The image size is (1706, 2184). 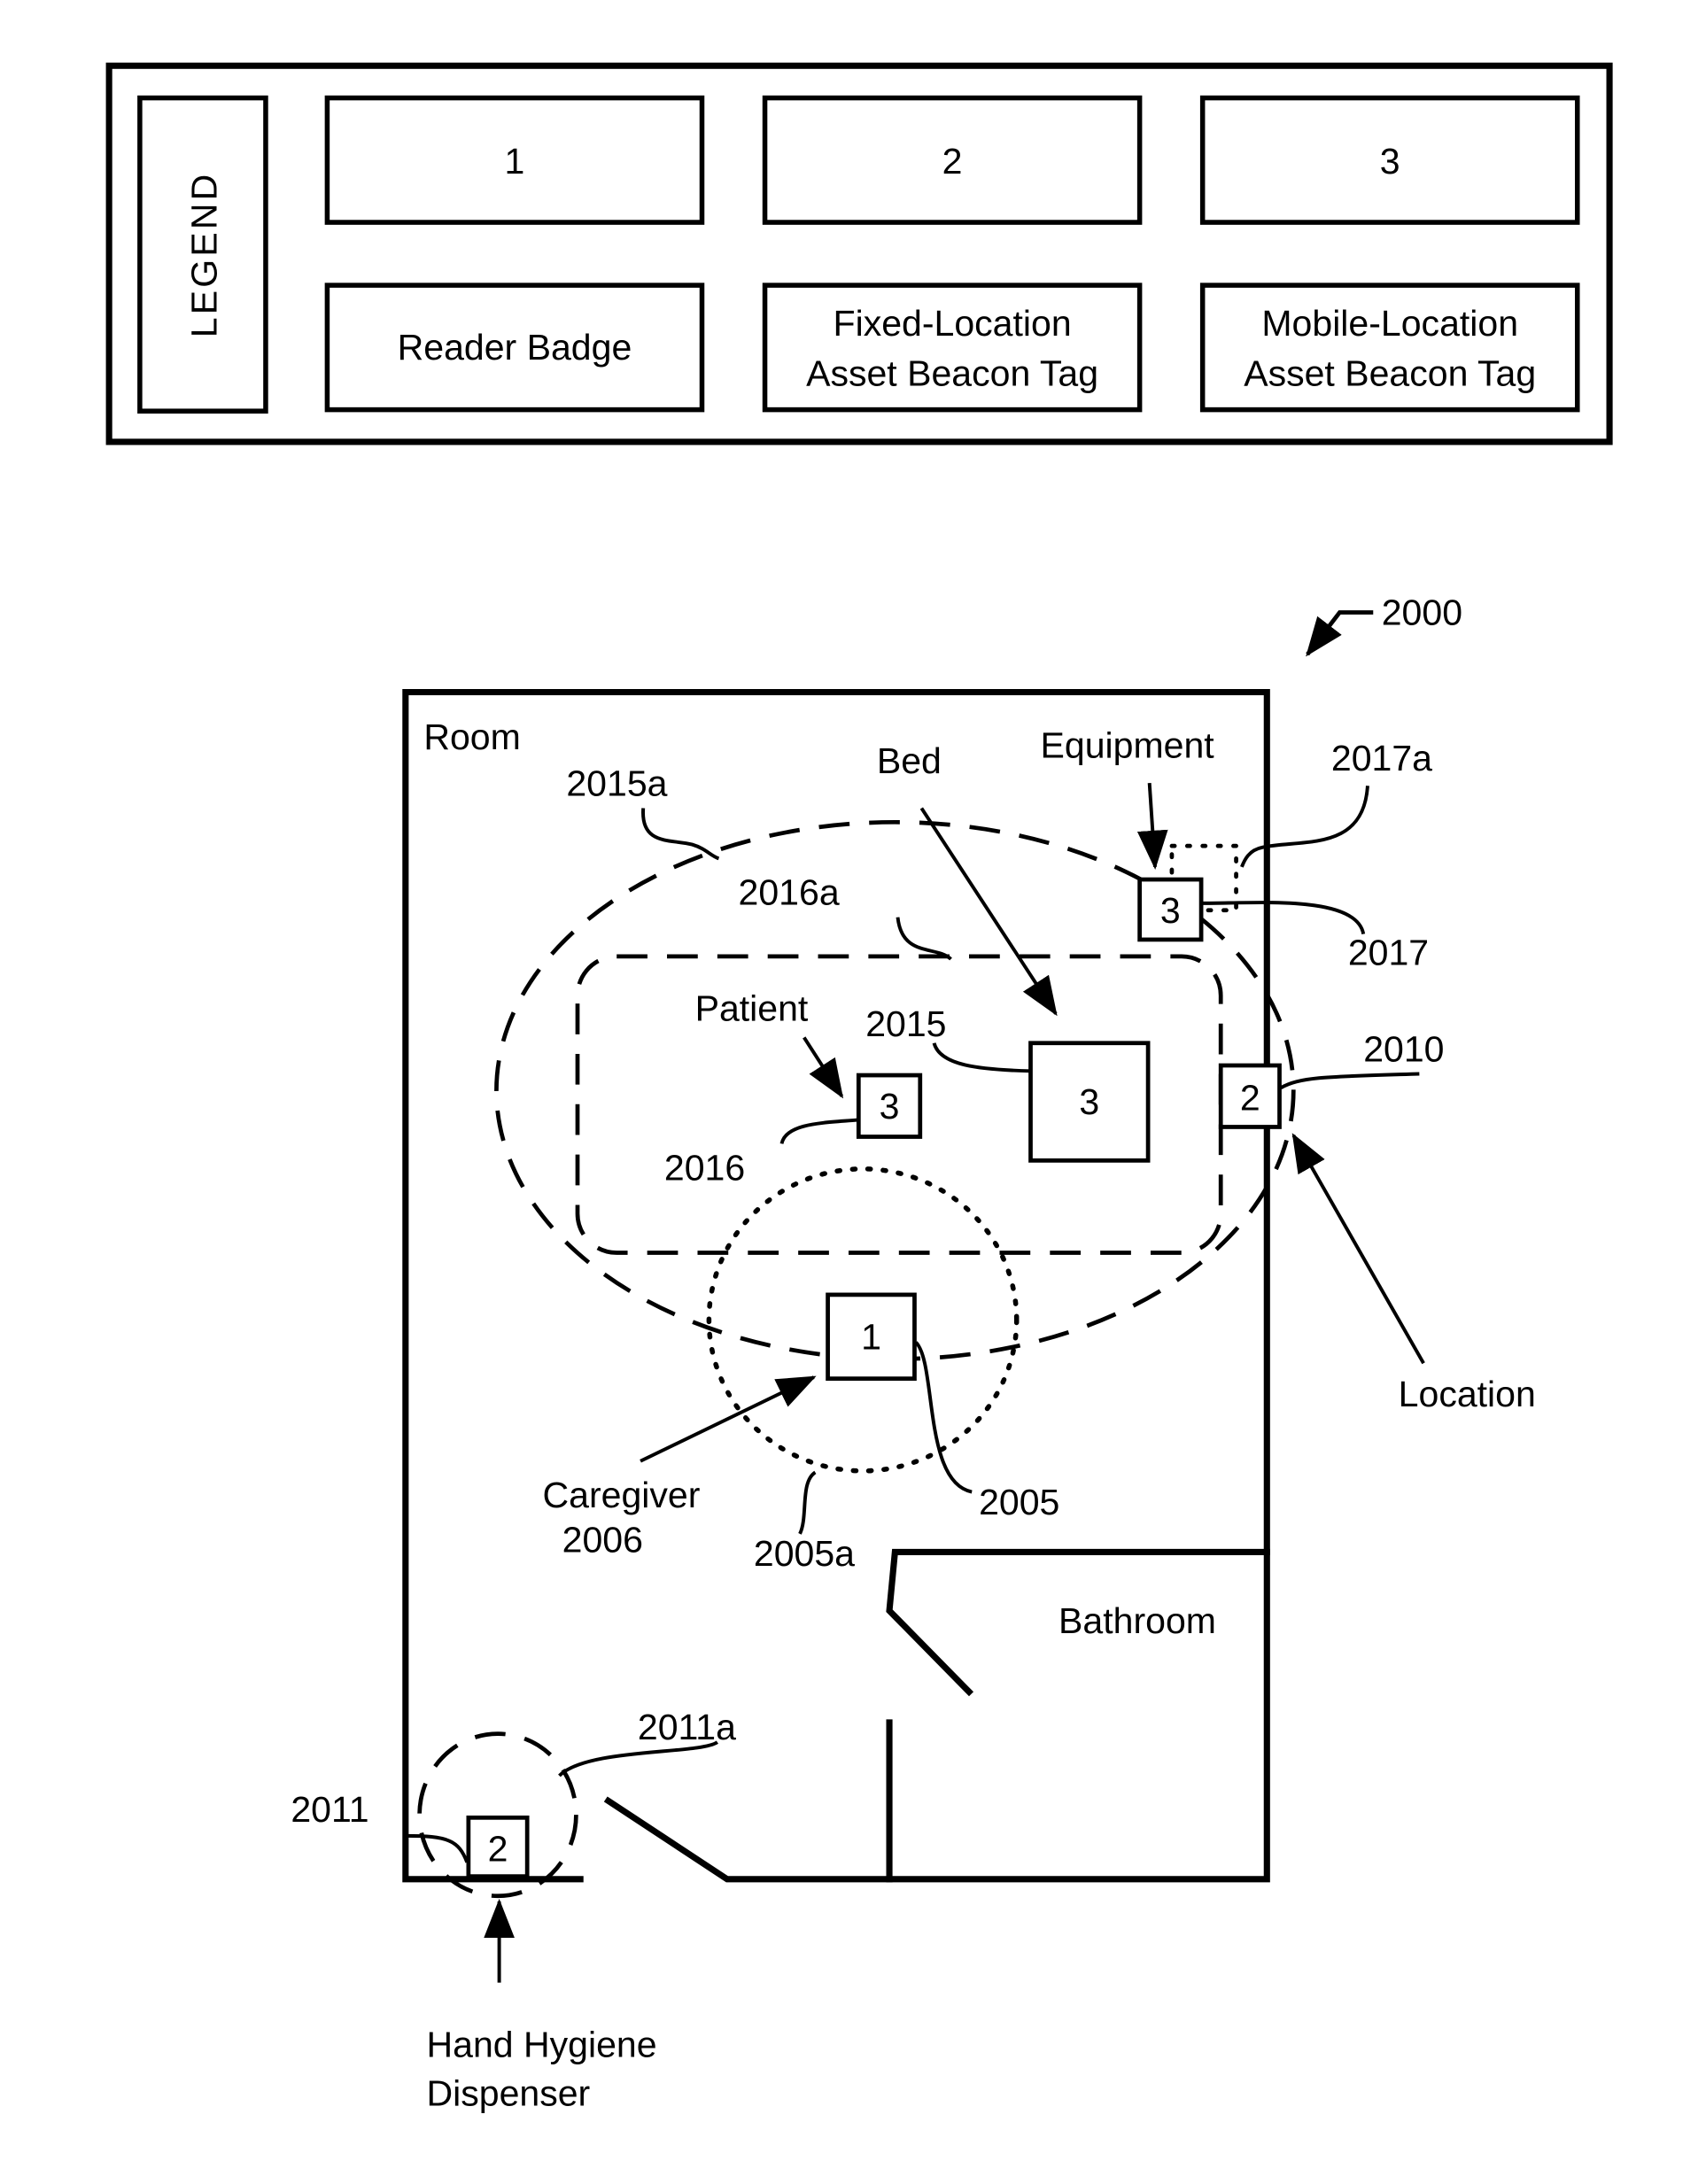 What do you see at coordinates (905, 1023) in the screenshot?
I see `ref-2015: 2015` at bounding box center [905, 1023].